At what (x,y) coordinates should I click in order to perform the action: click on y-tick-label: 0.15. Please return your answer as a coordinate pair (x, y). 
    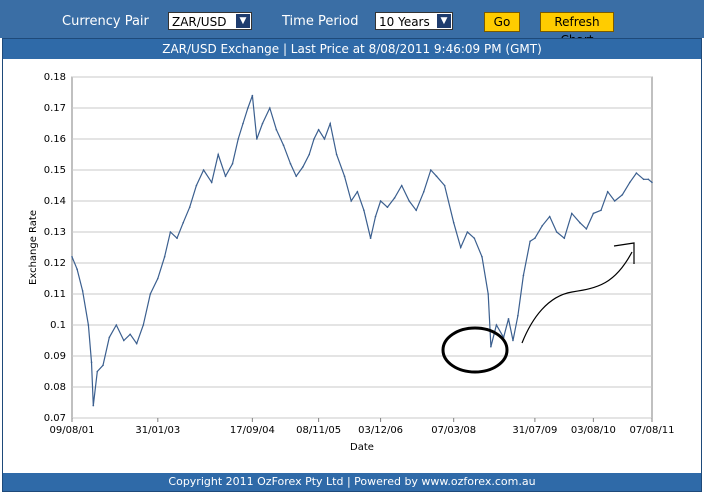
    Looking at the image, I should click on (55, 170).